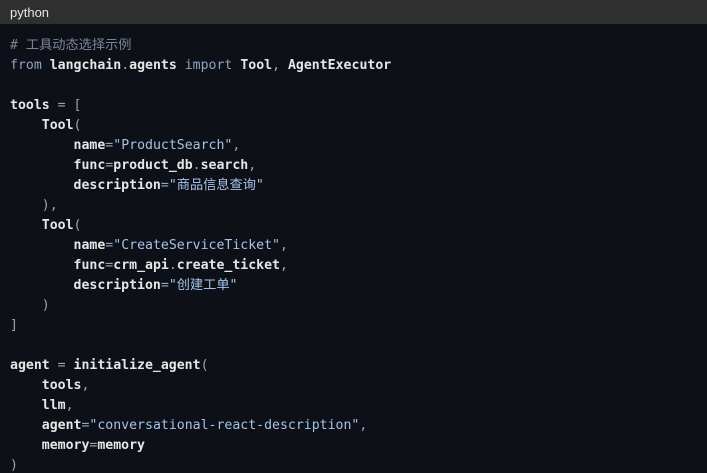 This screenshot has height=473, width=707. Describe the element at coordinates (353, 266) in the screenshot. I see `code-line: func=crm_api.create_ticket,` at that location.